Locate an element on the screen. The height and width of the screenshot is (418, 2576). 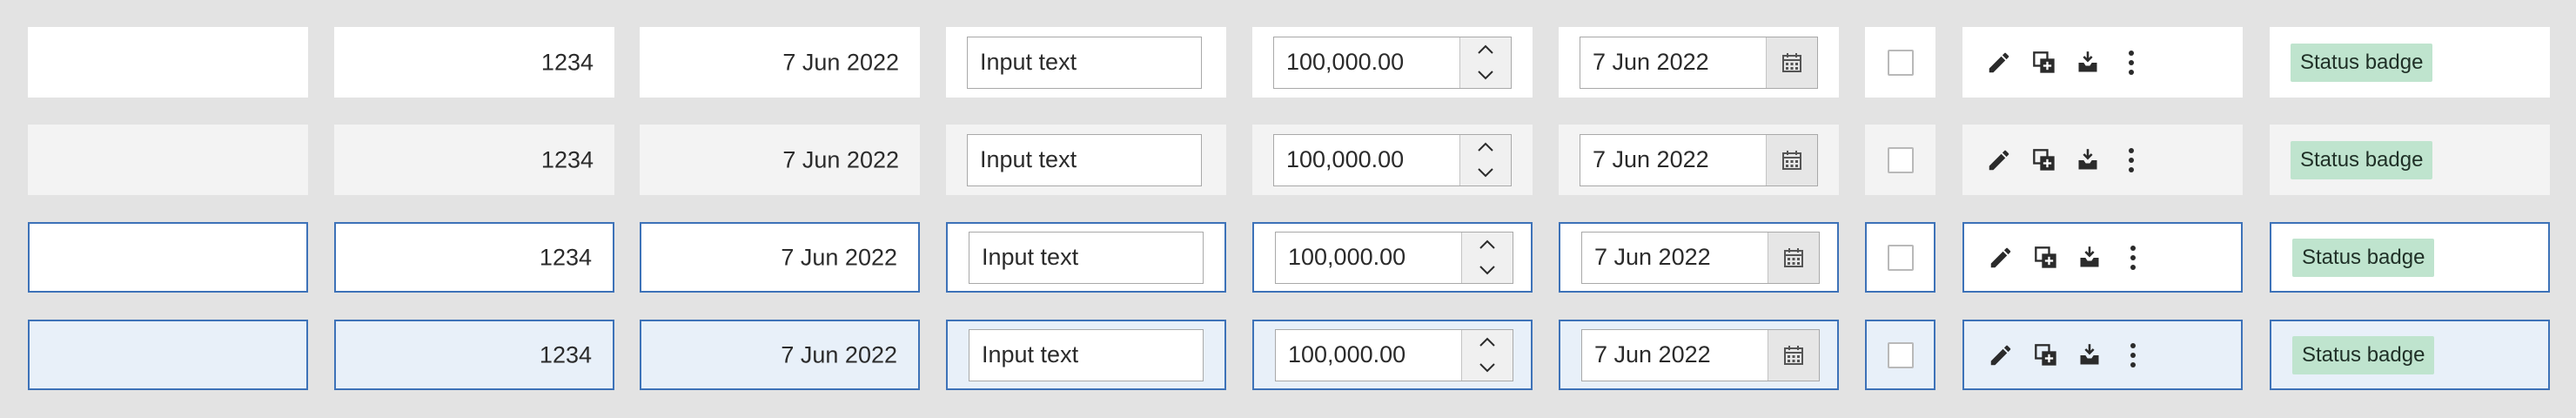
empty-cell is located at coordinates (168, 160).